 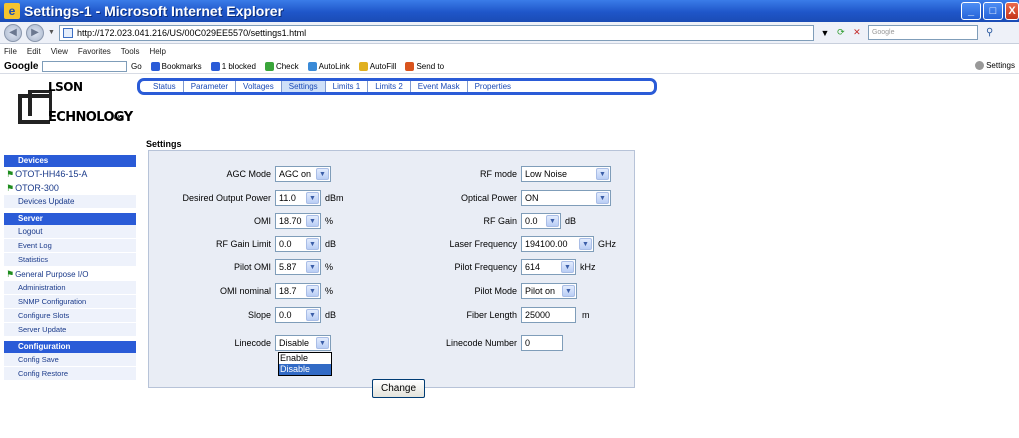 What do you see at coordinates (298, 198) in the screenshot?
I see `desired-output-power-select: 11.0 ▼` at bounding box center [298, 198].